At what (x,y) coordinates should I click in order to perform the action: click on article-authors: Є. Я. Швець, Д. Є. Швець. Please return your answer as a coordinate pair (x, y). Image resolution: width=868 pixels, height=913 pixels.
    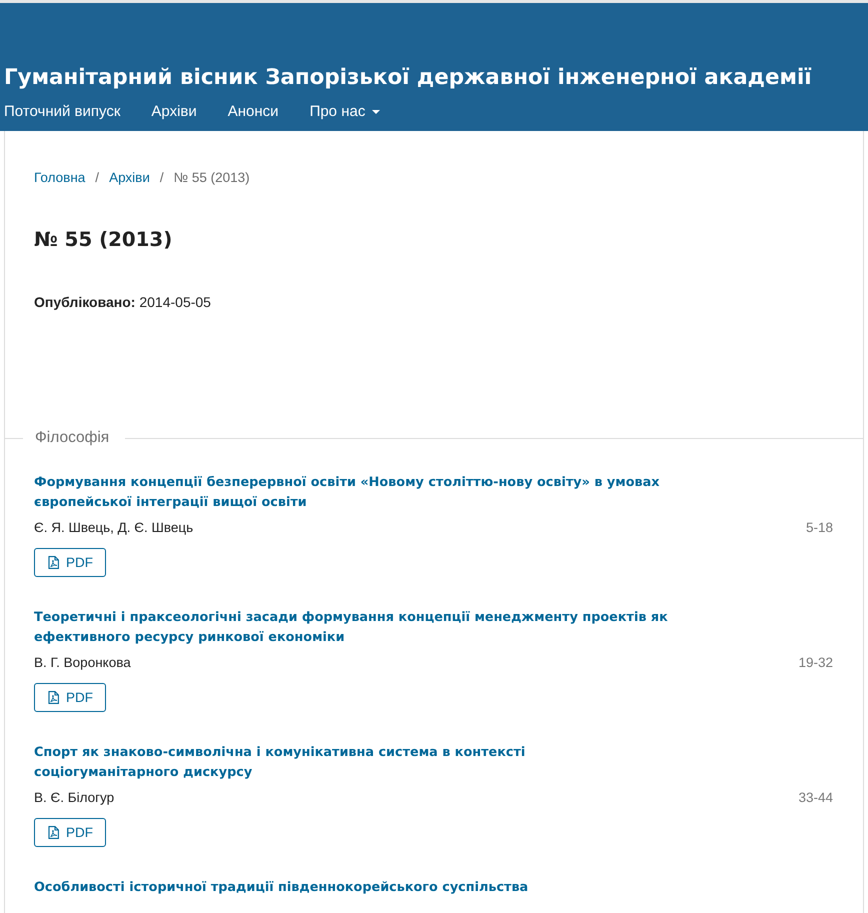
    Looking at the image, I should click on (114, 528).